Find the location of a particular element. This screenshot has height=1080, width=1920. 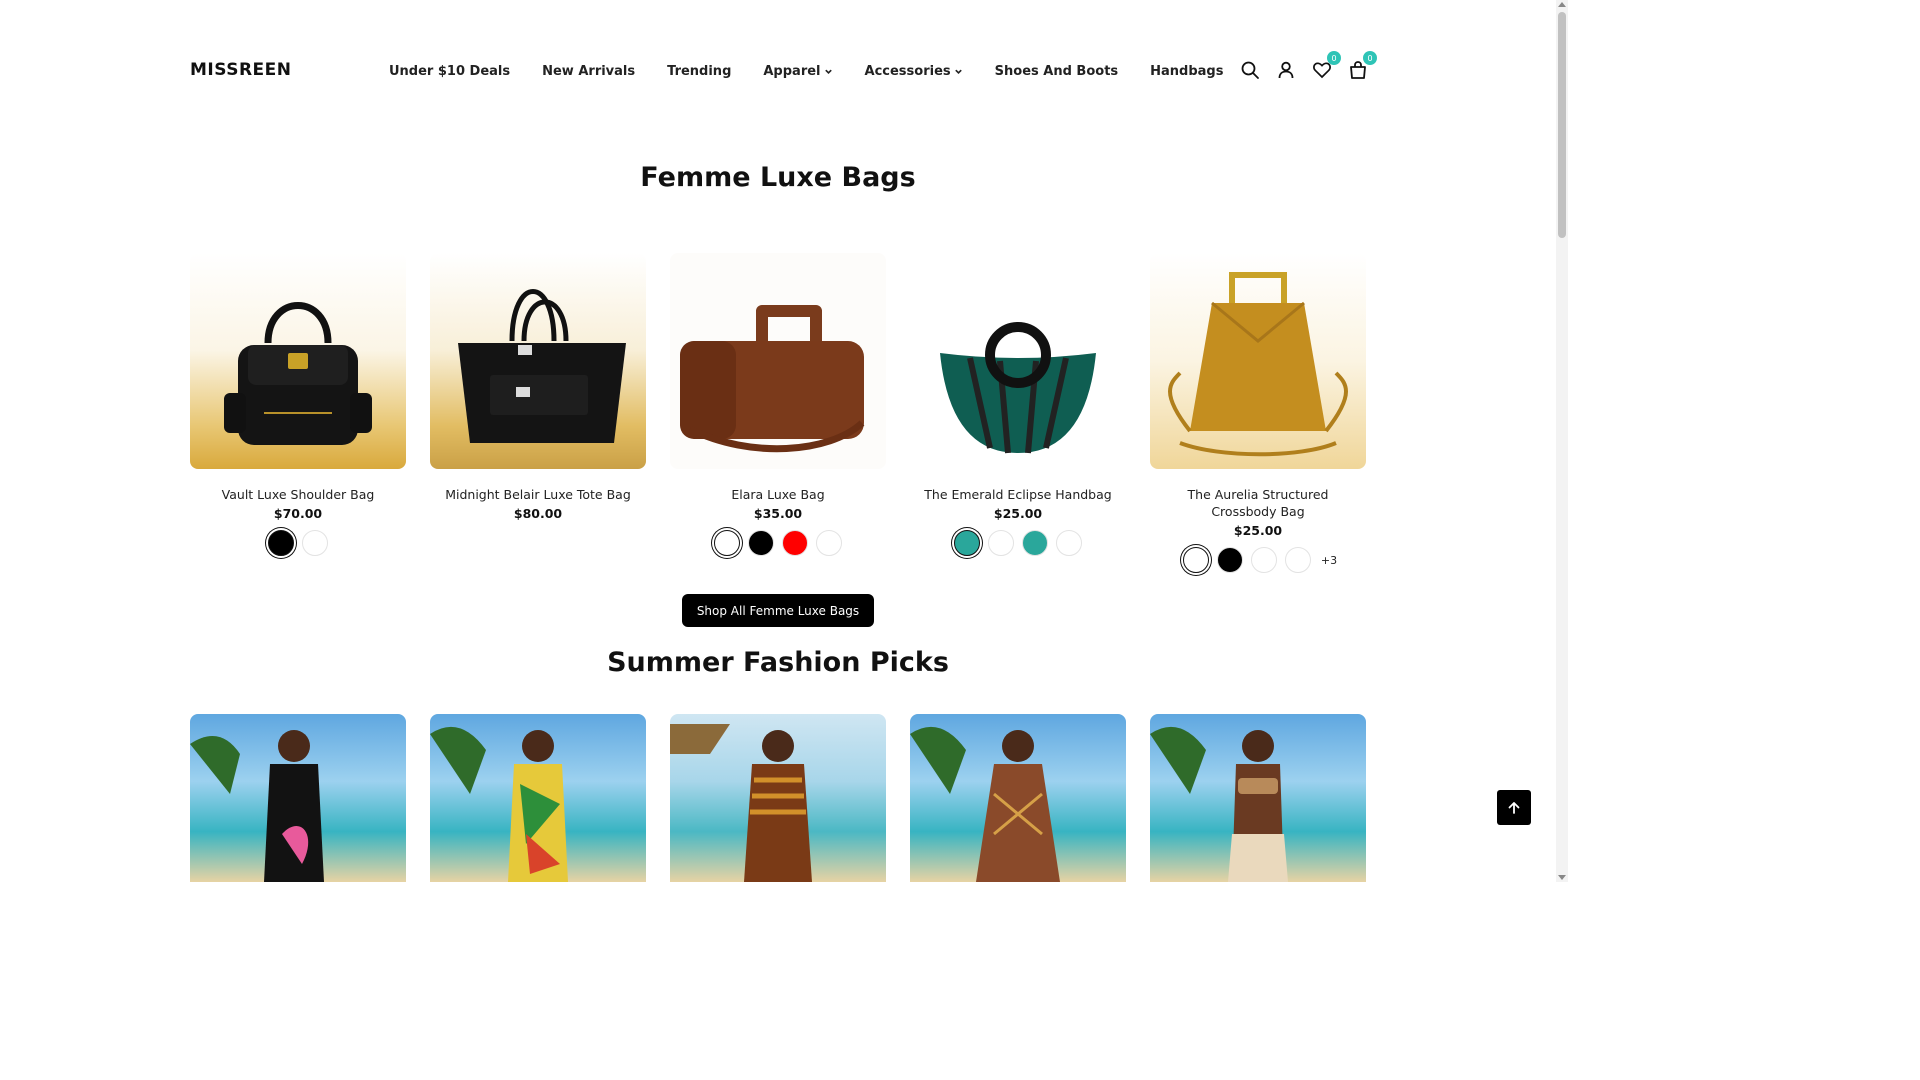

color-swatches: +3 is located at coordinates (1258, 560).